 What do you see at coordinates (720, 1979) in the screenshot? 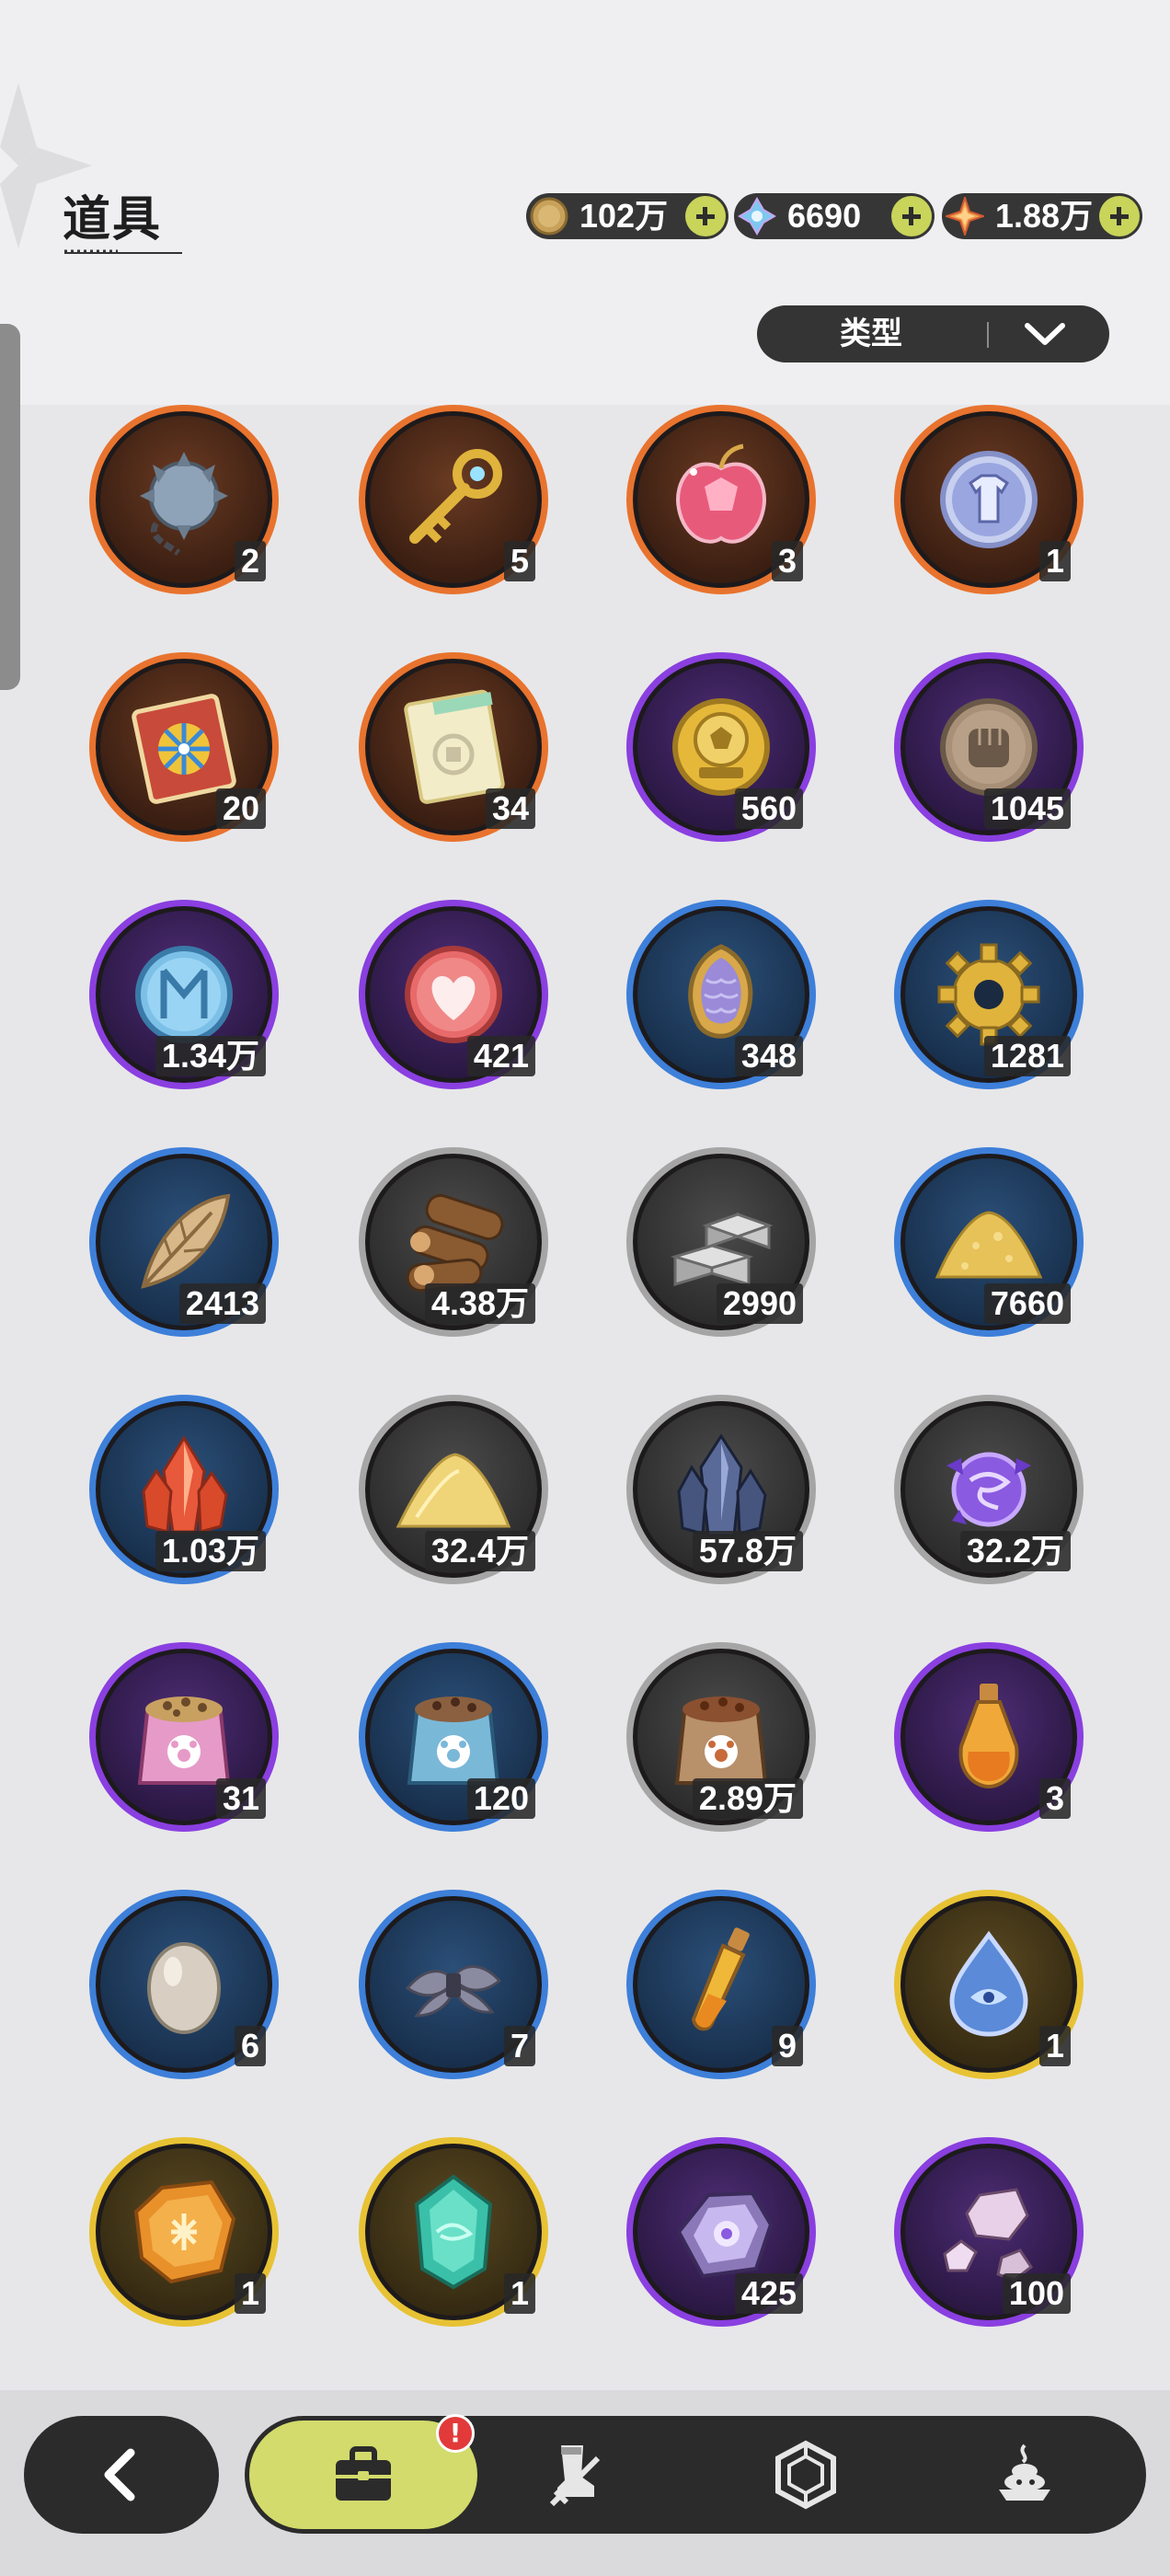
I see `vial-icon` at bounding box center [720, 1979].